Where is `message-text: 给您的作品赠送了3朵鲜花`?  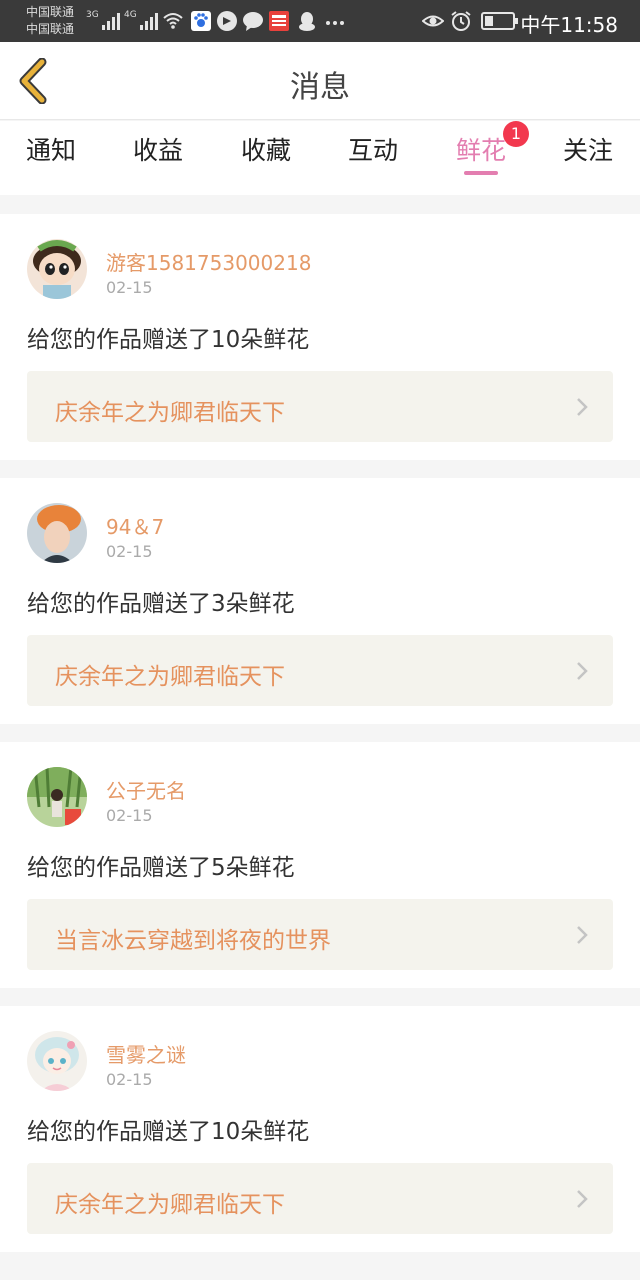
message-text: 给您的作品赠送了3朵鲜花 is located at coordinates (161, 604).